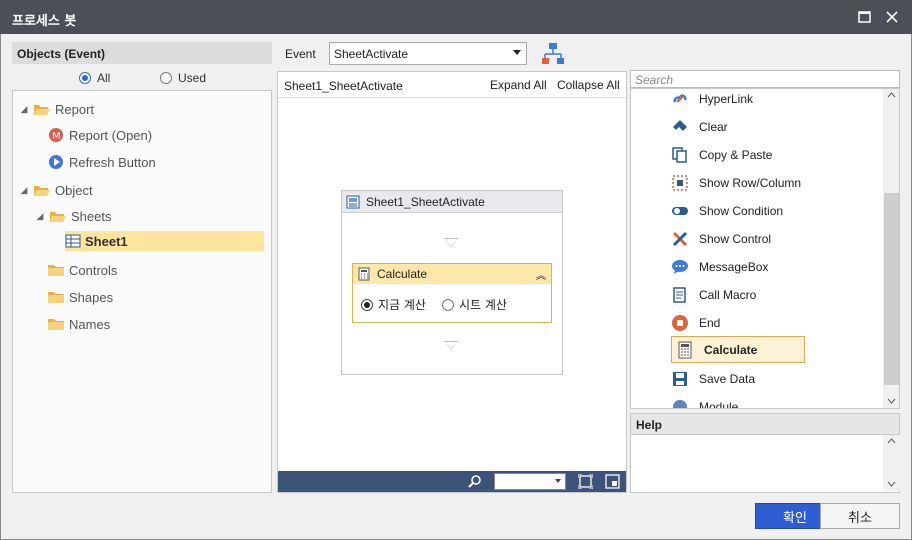 This screenshot has height=540, width=912. Describe the element at coordinates (680, 98) in the screenshot. I see `link-icon` at that location.